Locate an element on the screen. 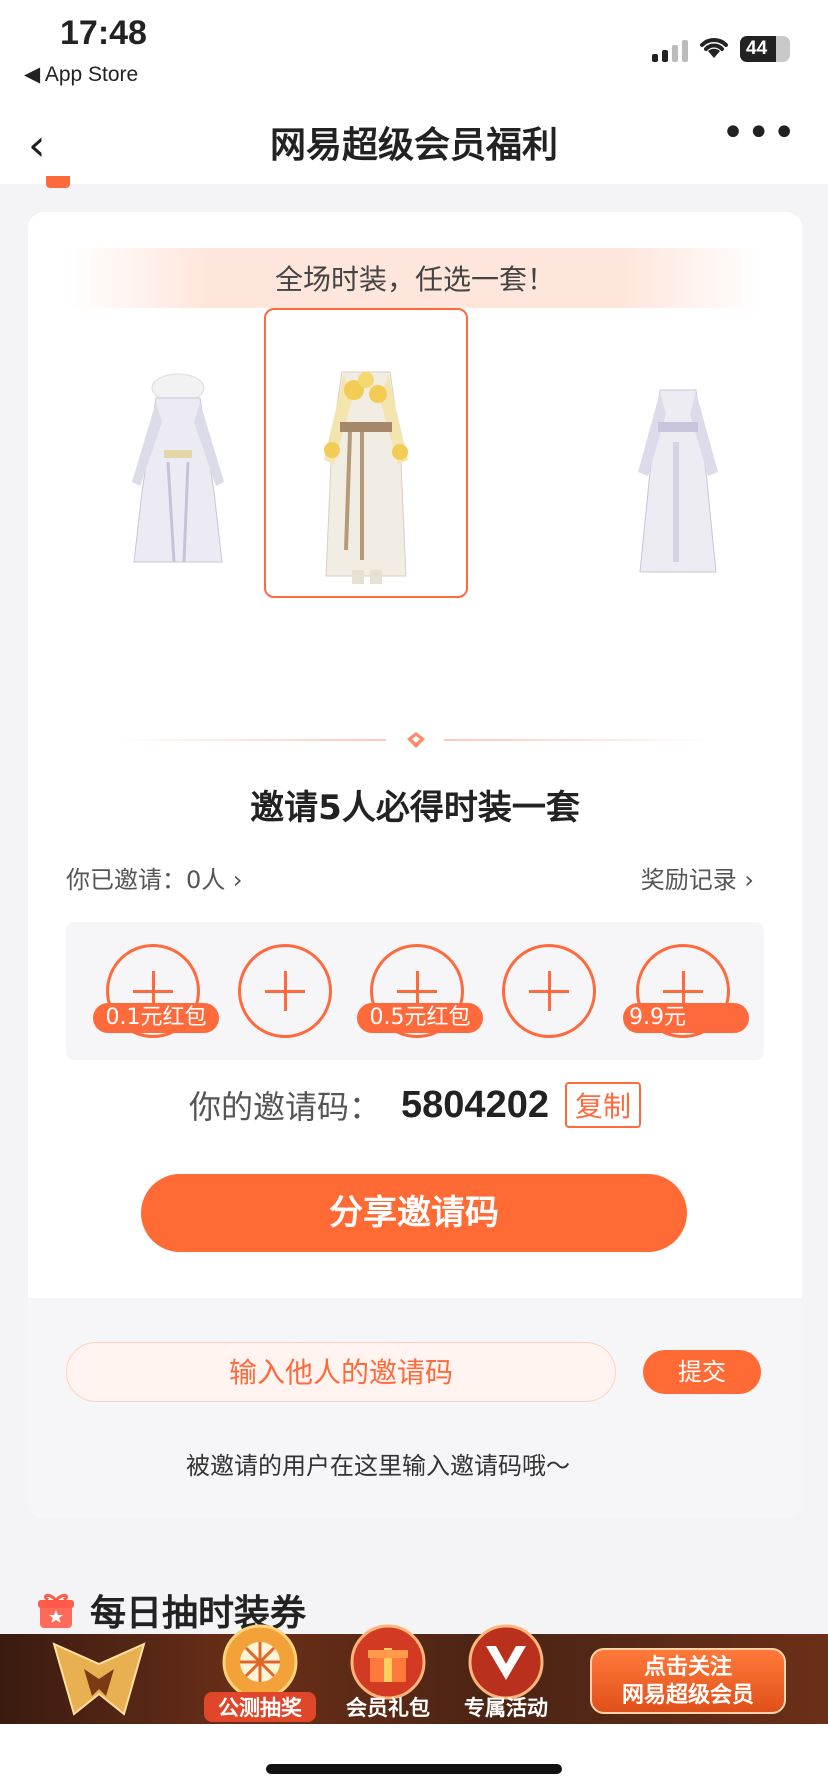 The image size is (828, 1792). page-bottom-area is located at coordinates (414, 1758).